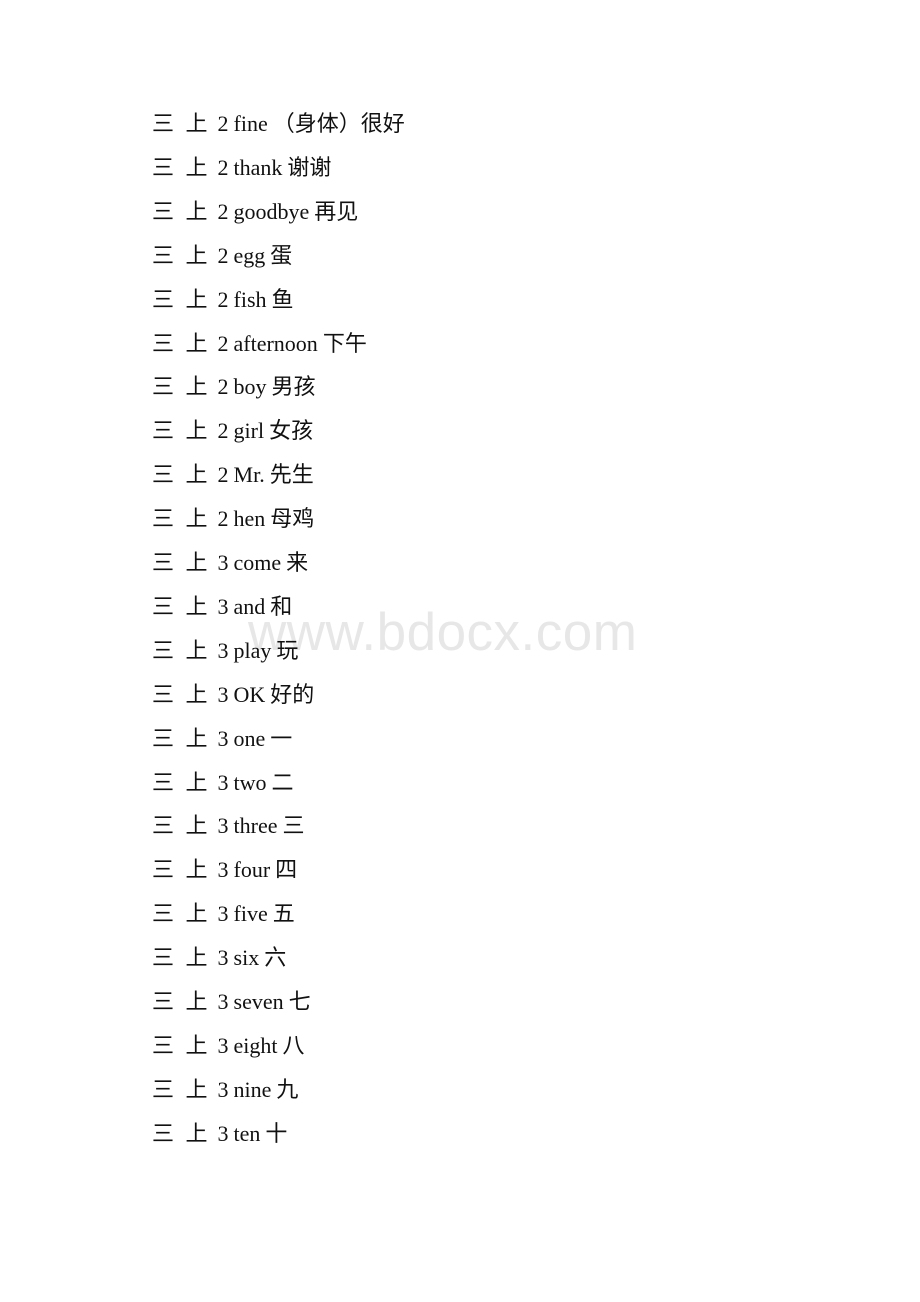 The height and width of the screenshot is (1302, 920). Describe the element at coordinates (232, 431) in the screenshot. I see `vocab-row: 三 上 2 girl 女孩` at that location.